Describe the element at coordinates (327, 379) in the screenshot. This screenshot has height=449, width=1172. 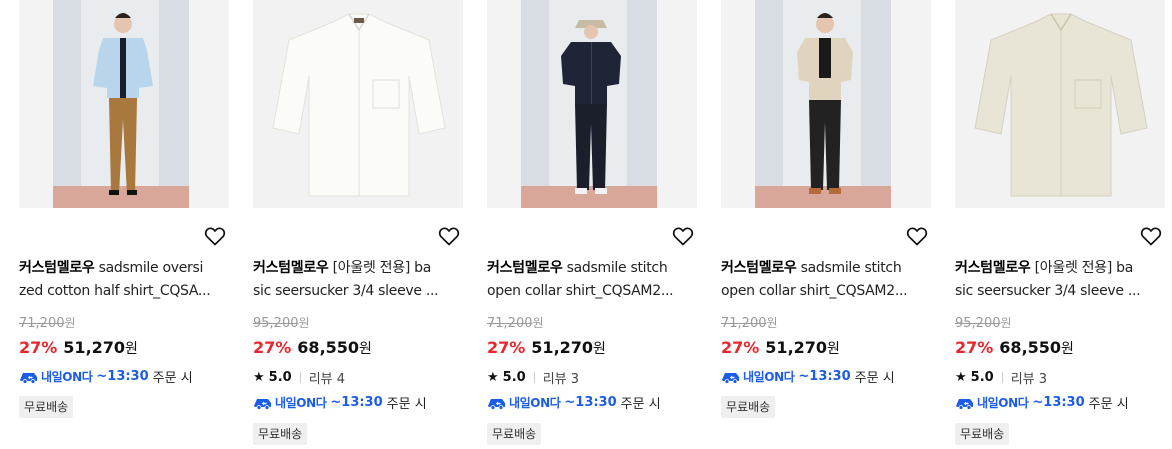
I see `review-count: 리뷰 4` at that location.